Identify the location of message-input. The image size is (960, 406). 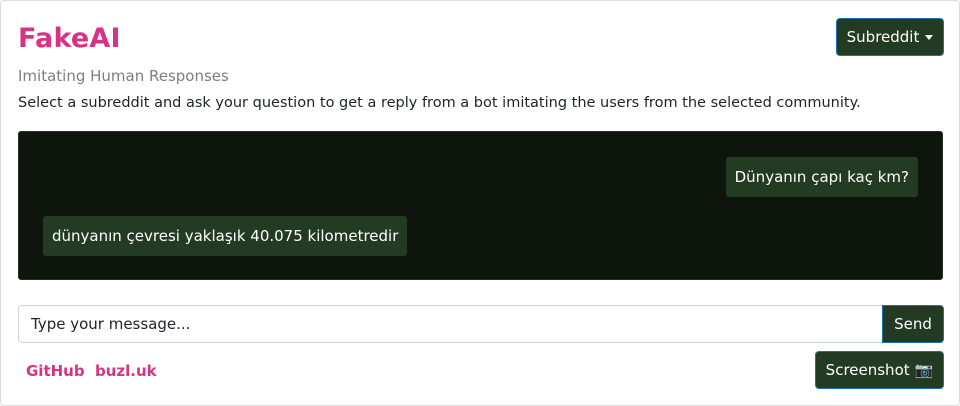
(450, 324).